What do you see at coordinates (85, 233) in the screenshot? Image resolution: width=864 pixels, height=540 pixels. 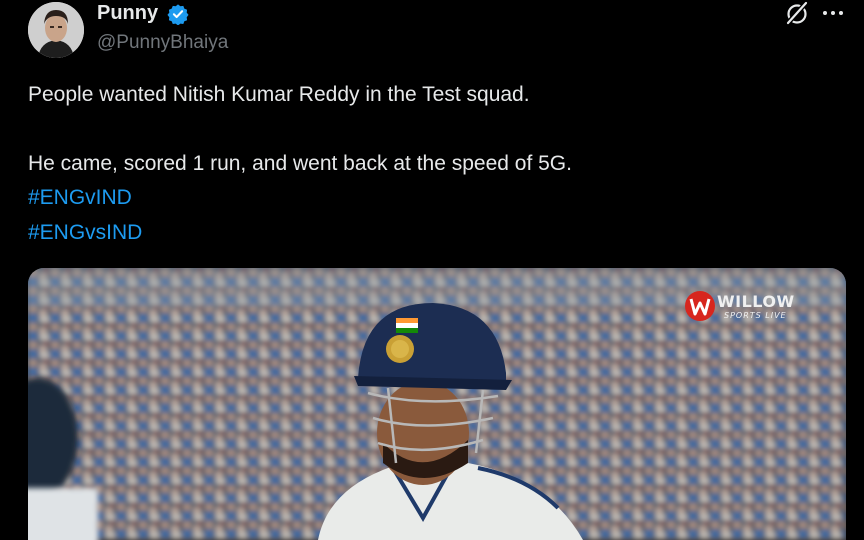 I see `hashtag-link: #ENGvsIND` at bounding box center [85, 233].